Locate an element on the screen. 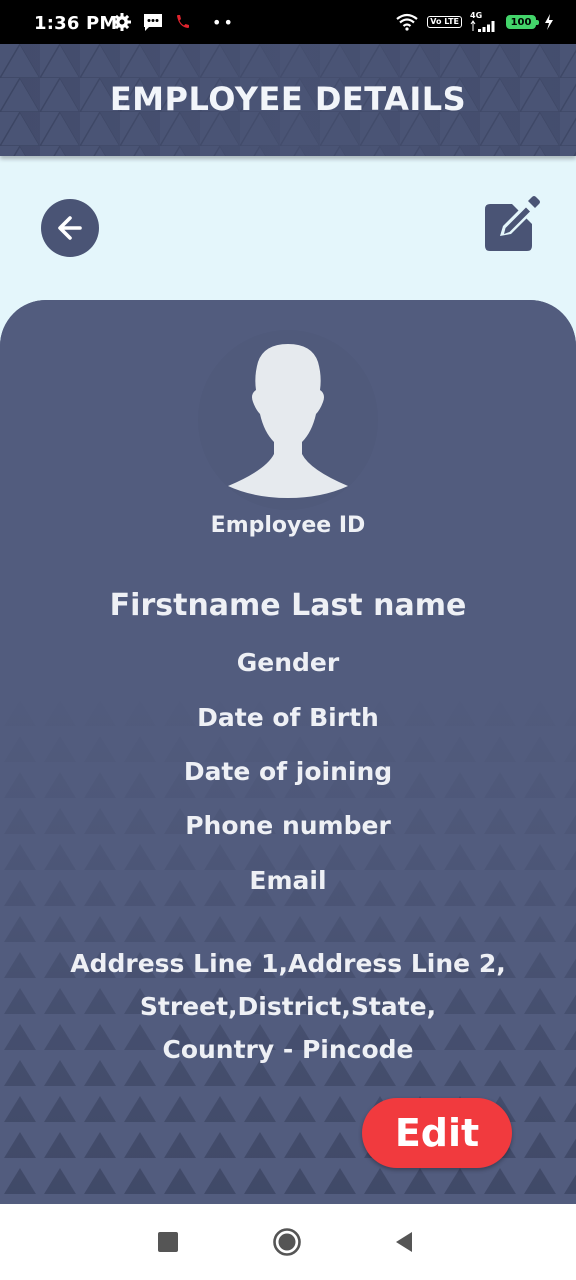 Image resolution: width=576 pixels, height=1280 pixels. status-icons-right: Vo LTE 4G 100 is located at coordinates (474, 22).